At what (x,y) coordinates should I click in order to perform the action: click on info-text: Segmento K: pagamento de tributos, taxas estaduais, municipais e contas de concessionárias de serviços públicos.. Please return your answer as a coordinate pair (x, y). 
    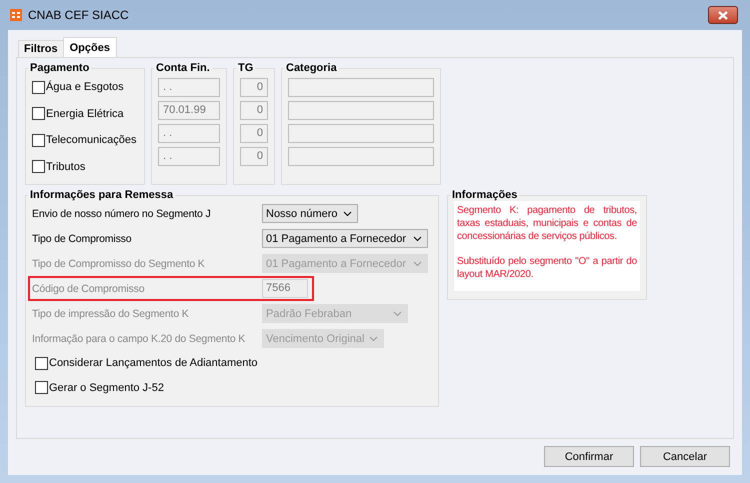
    Looking at the image, I should click on (547, 223).